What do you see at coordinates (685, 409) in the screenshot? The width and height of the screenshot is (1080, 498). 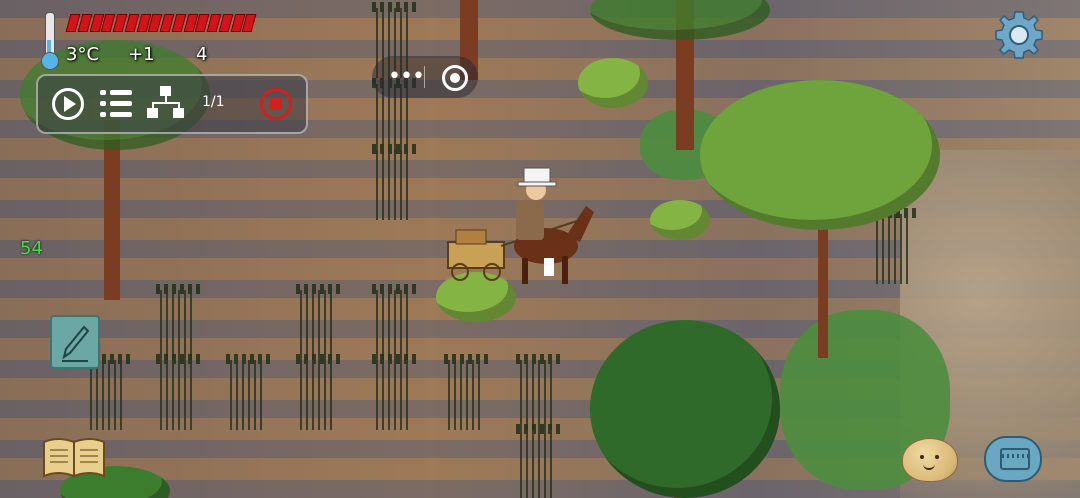 I see `pine-tree` at bounding box center [685, 409].